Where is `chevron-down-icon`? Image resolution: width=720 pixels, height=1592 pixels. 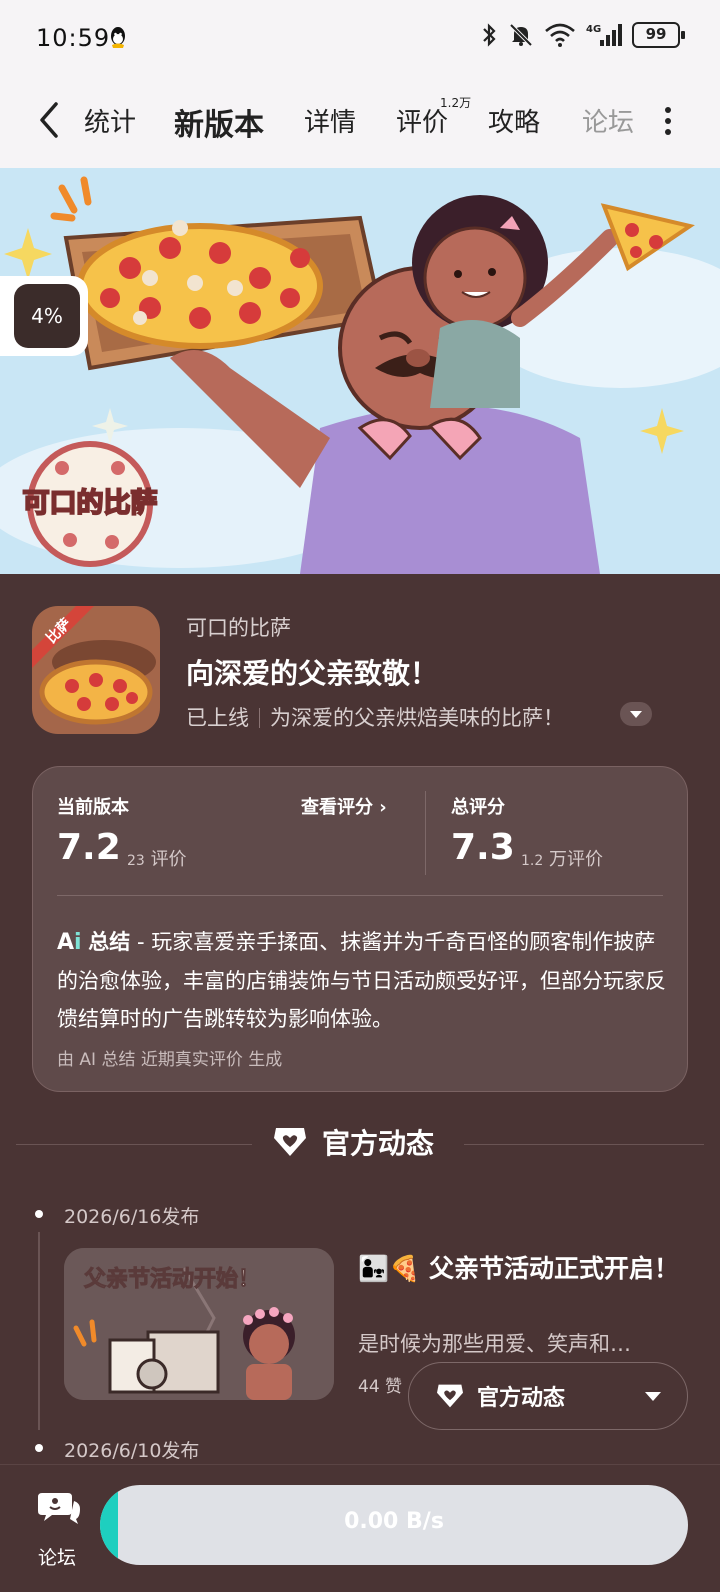 chevron-down-icon is located at coordinates (653, 1396).